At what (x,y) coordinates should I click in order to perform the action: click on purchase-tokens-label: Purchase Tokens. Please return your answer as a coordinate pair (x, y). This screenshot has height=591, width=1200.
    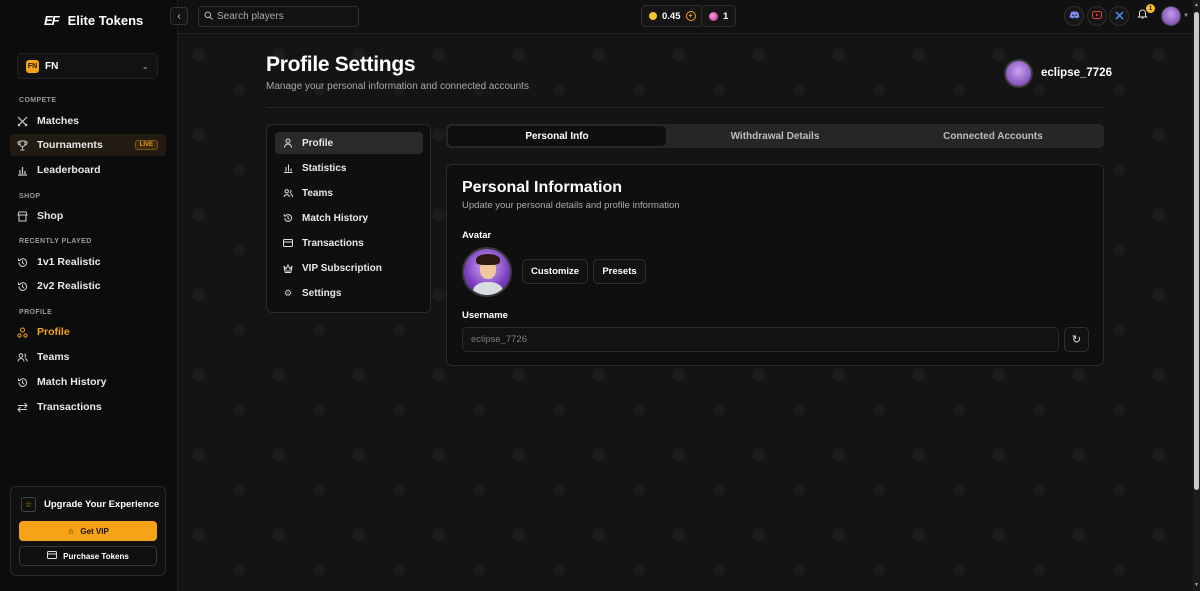
    Looking at the image, I should click on (96, 556).